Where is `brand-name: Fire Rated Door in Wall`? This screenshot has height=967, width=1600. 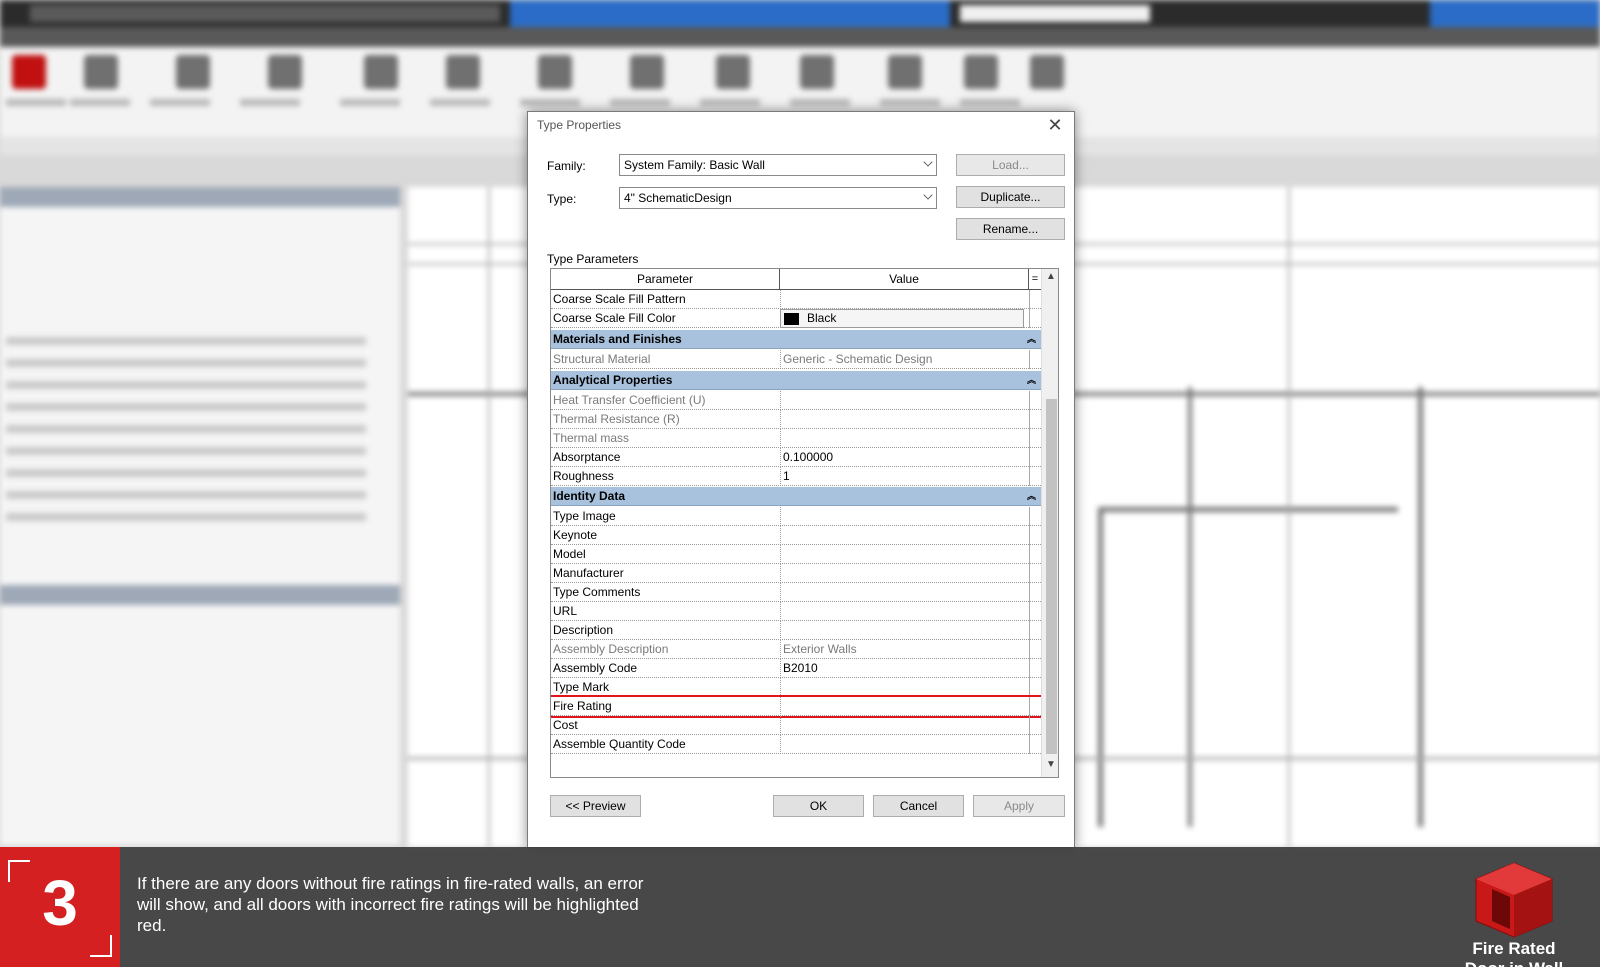 brand-name: Fire Rated Door in Wall is located at coordinates (1514, 953).